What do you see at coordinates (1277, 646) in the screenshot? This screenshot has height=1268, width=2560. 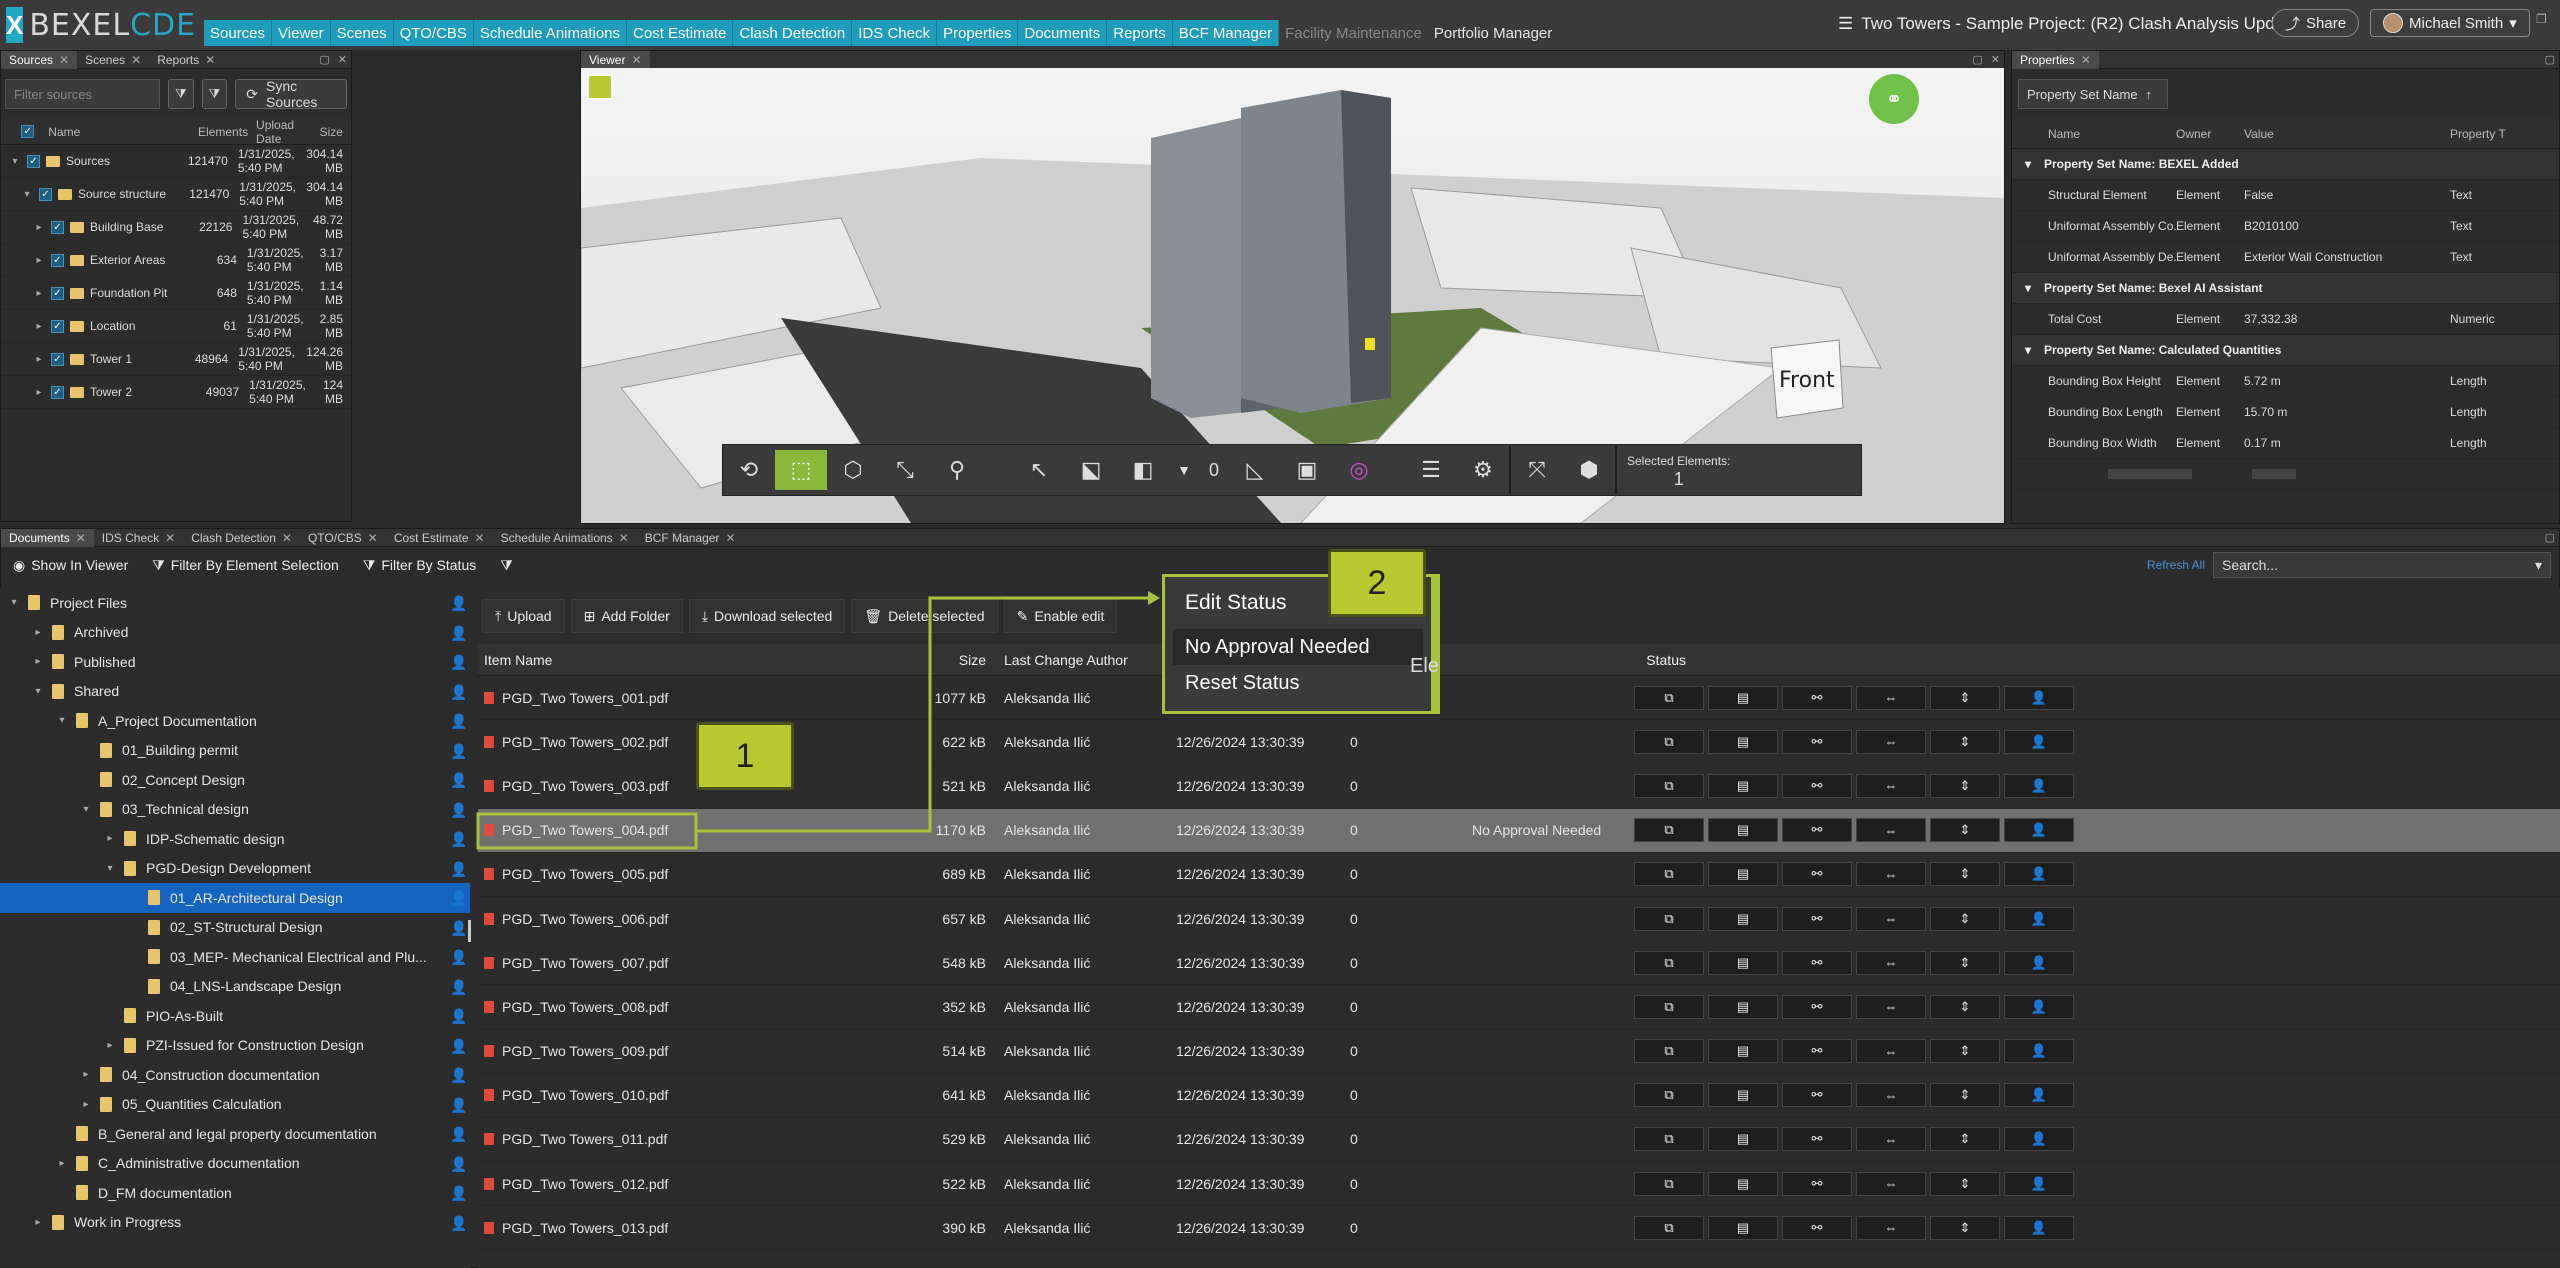 I see `menu-item-label: No Approval Needed` at bounding box center [1277, 646].